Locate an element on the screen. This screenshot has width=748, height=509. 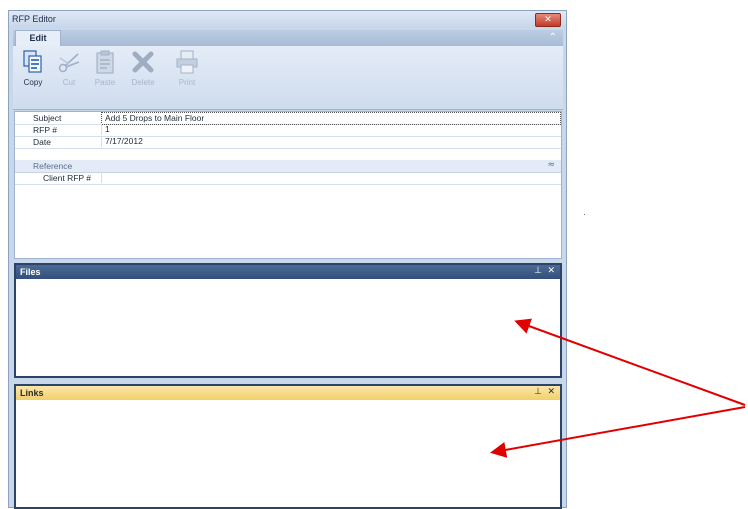
annotation-arrows is located at coordinates (618, 388).